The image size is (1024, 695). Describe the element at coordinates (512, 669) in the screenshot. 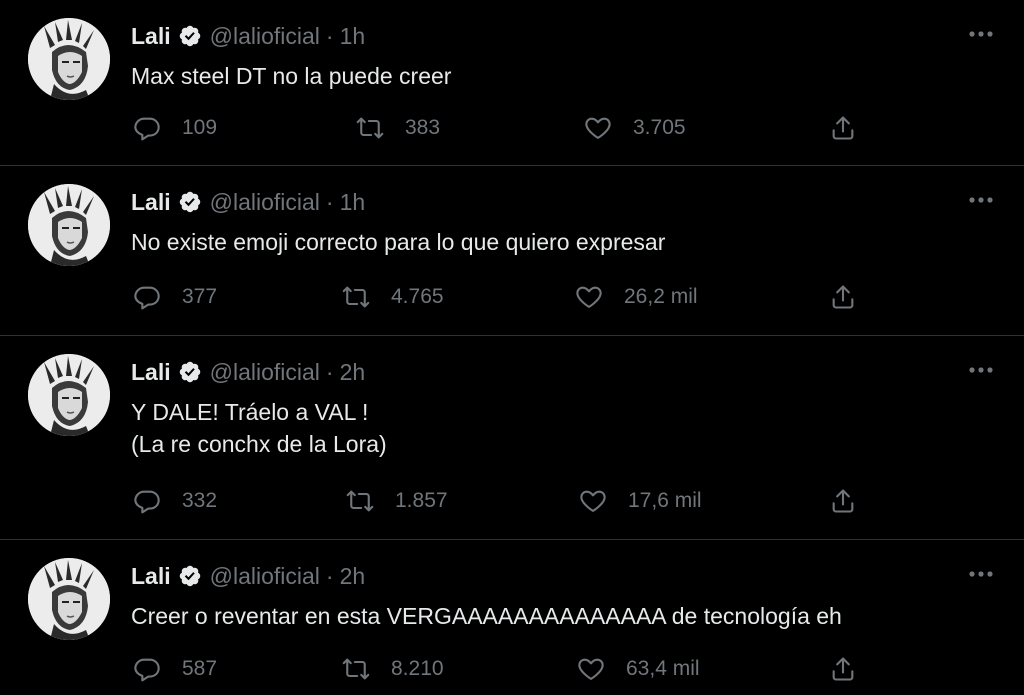

I see `tweet-actions: 587 8.210 63,4 mil` at that location.